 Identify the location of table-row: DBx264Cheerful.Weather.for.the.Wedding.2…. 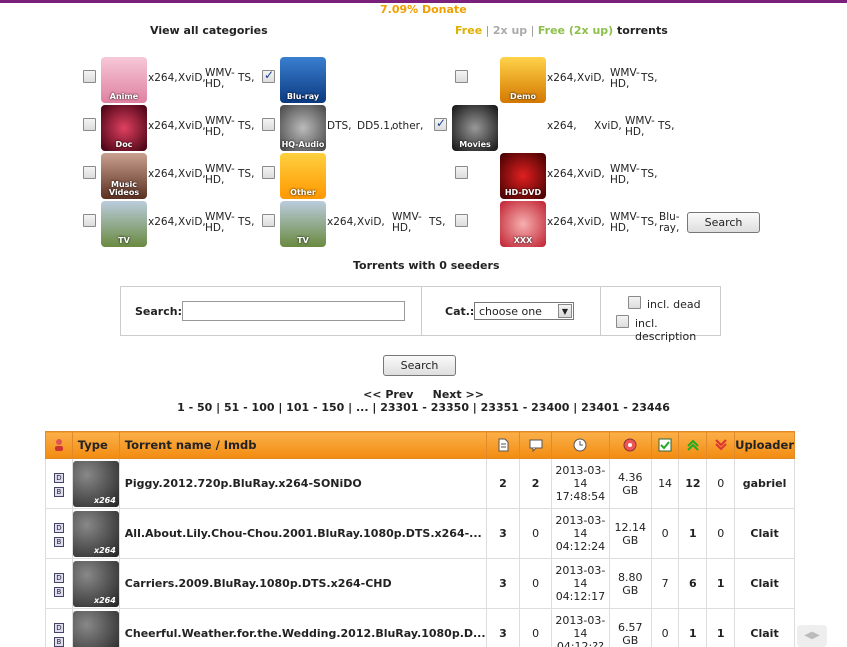
(420, 627).